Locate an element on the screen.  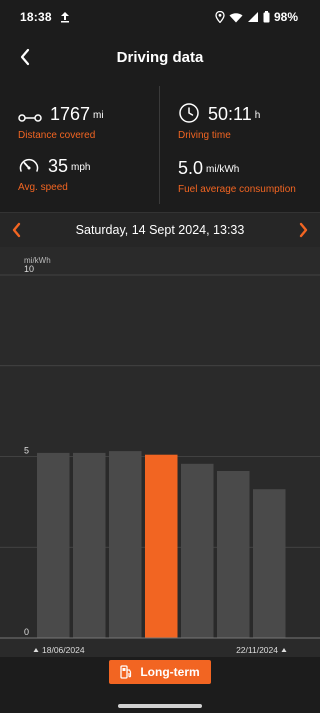
stat-time: 50:11 h Driving time is located at coordinates (219, 121).